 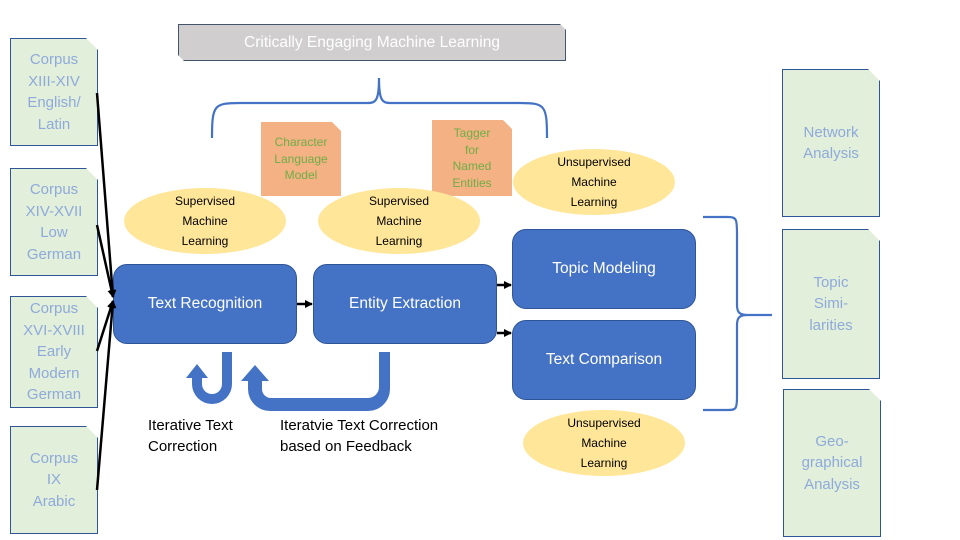 What do you see at coordinates (54, 102) in the screenshot?
I see `text-line: English/` at bounding box center [54, 102].